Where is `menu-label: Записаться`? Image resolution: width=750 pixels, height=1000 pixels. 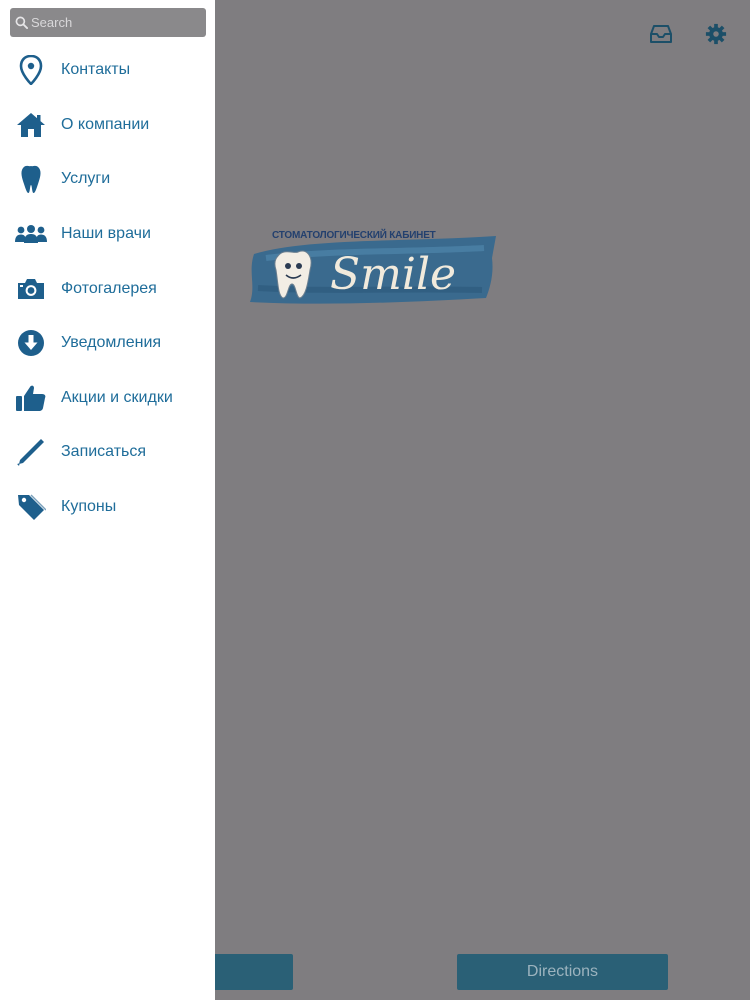
menu-label: Записаться is located at coordinates (104, 452).